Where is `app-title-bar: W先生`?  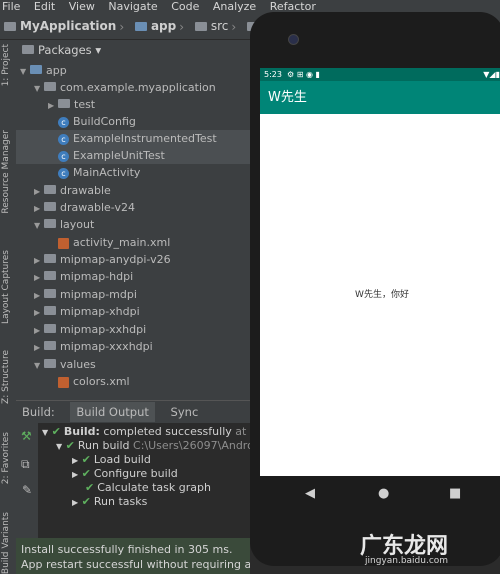 app-title-bar: W先生 is located at coordinates (380, 97).